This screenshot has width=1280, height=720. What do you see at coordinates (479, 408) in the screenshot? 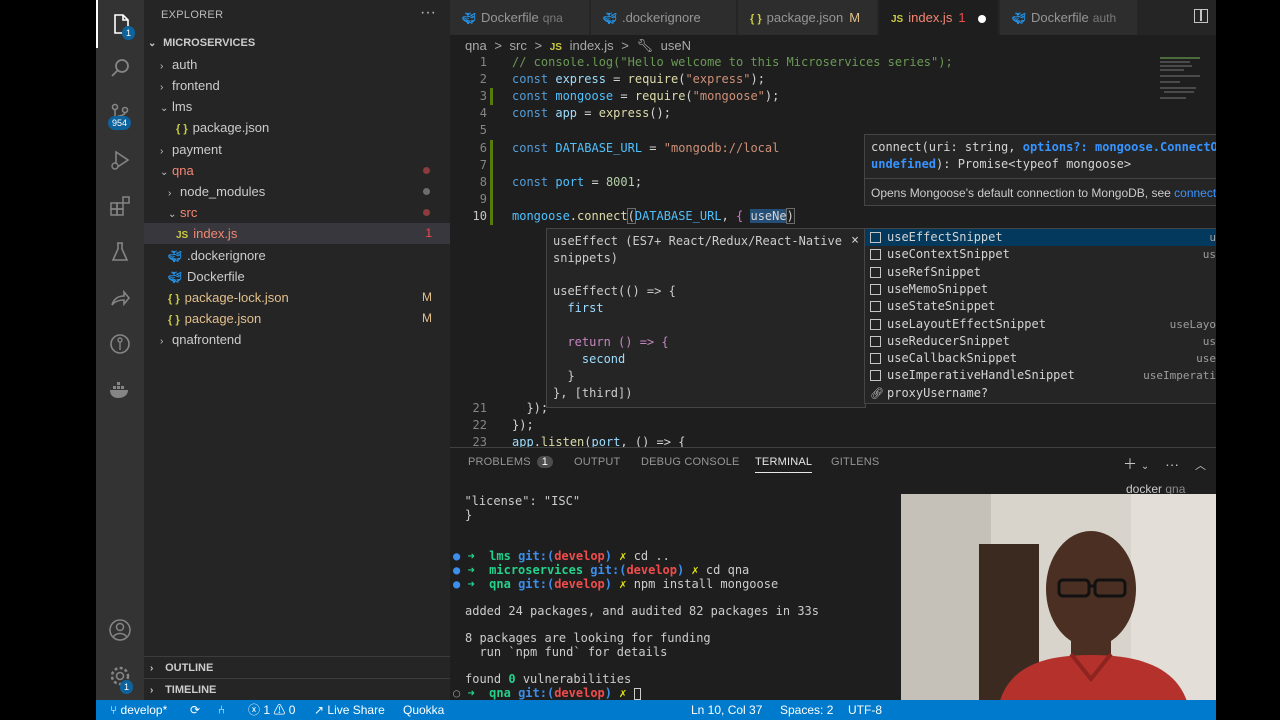
I see `line-number: 21` at bounding box center [479, 408].